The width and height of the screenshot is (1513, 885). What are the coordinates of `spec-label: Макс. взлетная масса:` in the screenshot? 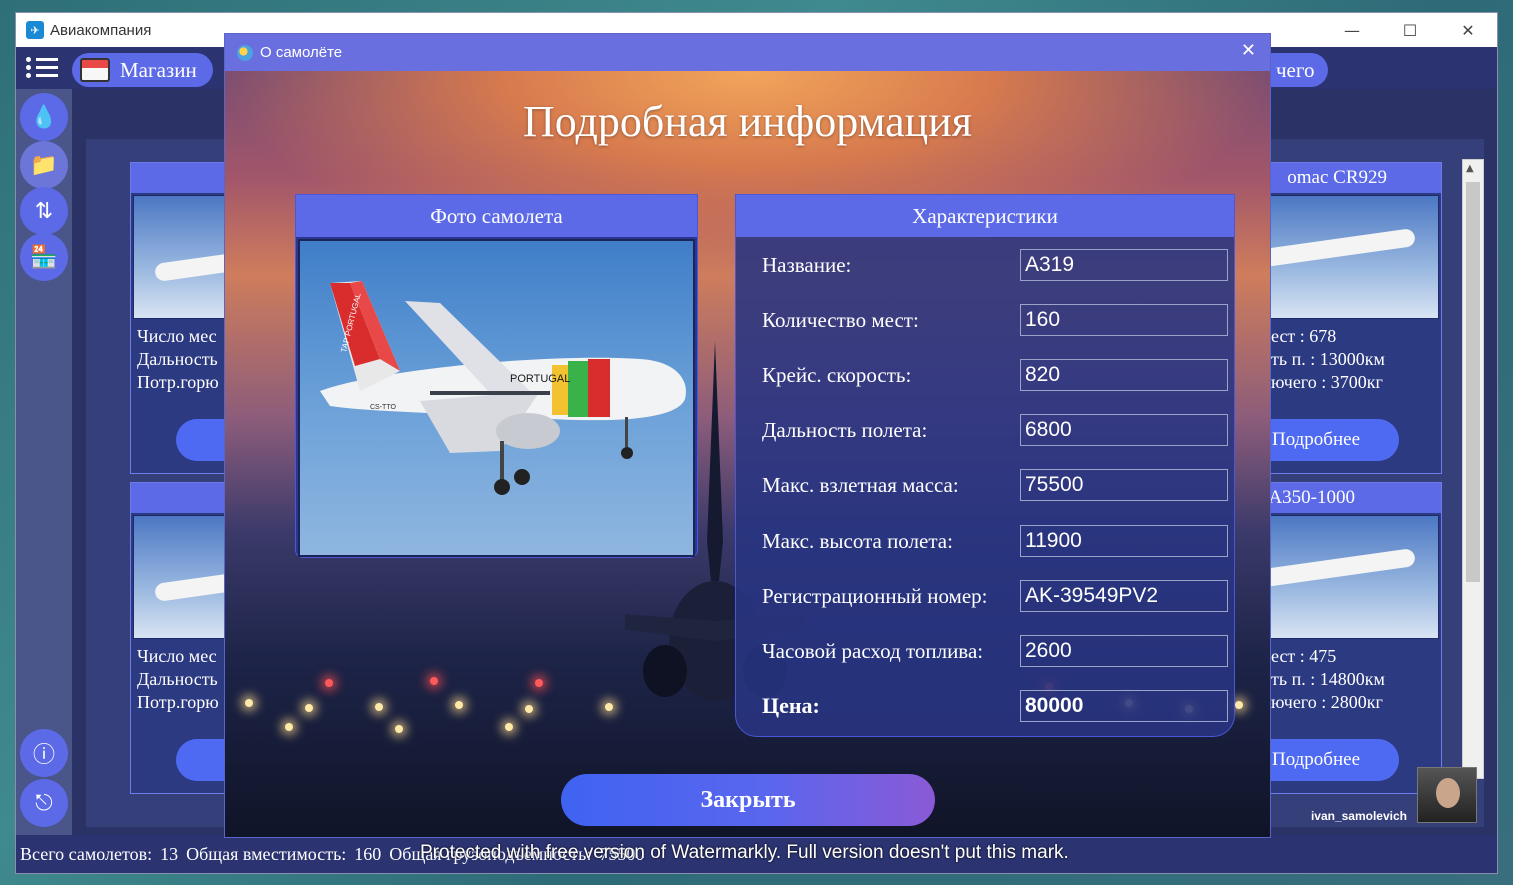 It's located at (860, 484).